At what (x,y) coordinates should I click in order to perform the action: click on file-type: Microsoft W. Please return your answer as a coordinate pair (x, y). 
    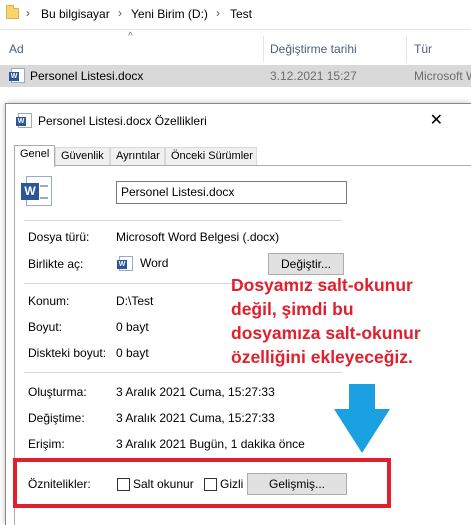
    Looking at the image, I should click on (442, 76).